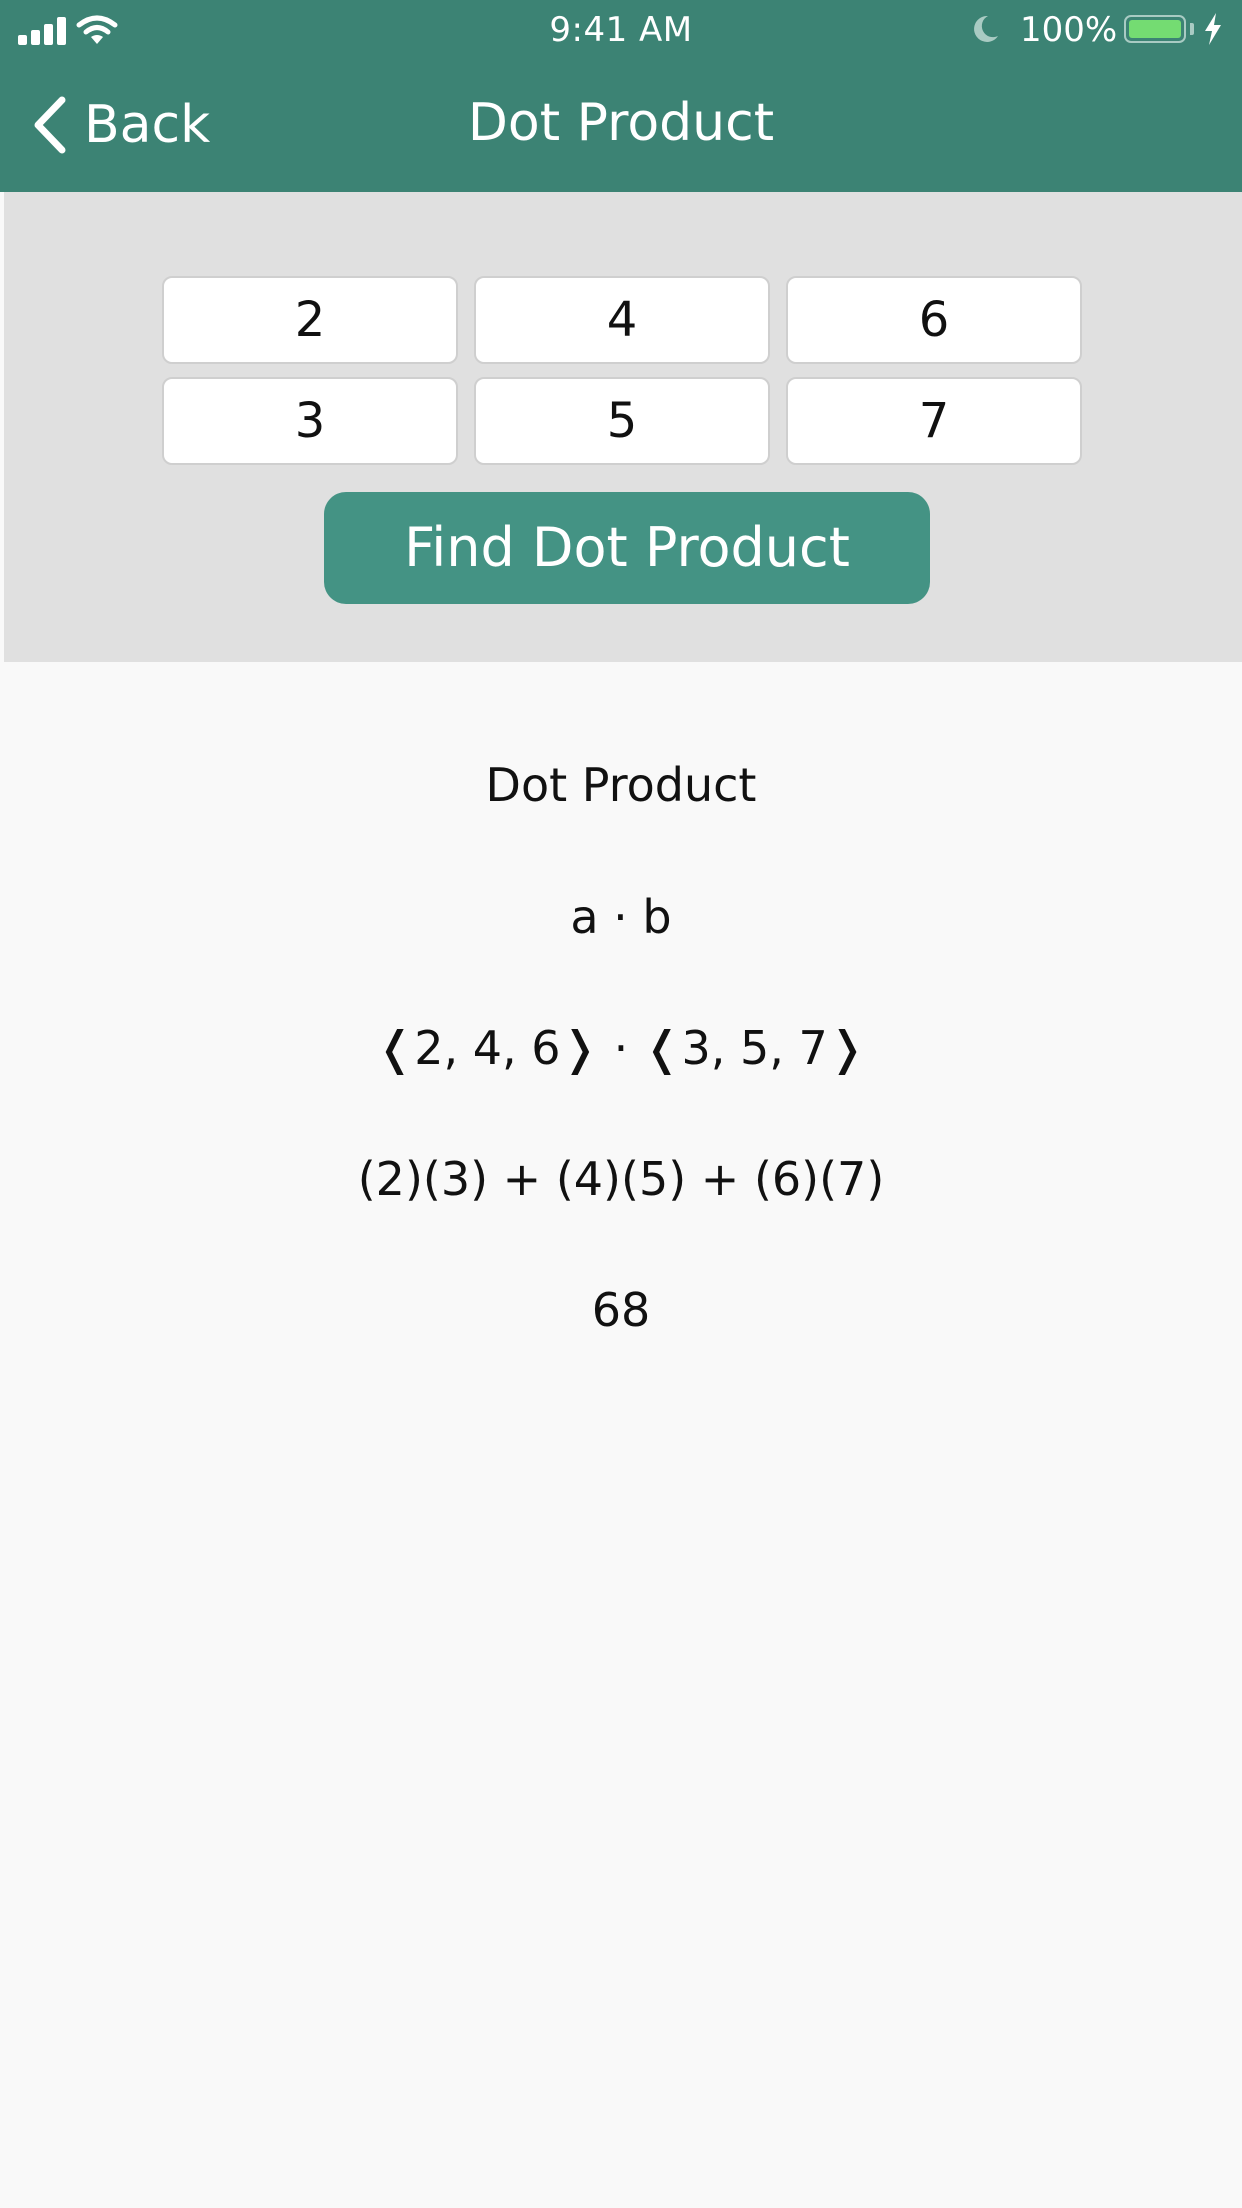  I want to click on find-dot-product-button: Find Dot Product, so click(627, 548).